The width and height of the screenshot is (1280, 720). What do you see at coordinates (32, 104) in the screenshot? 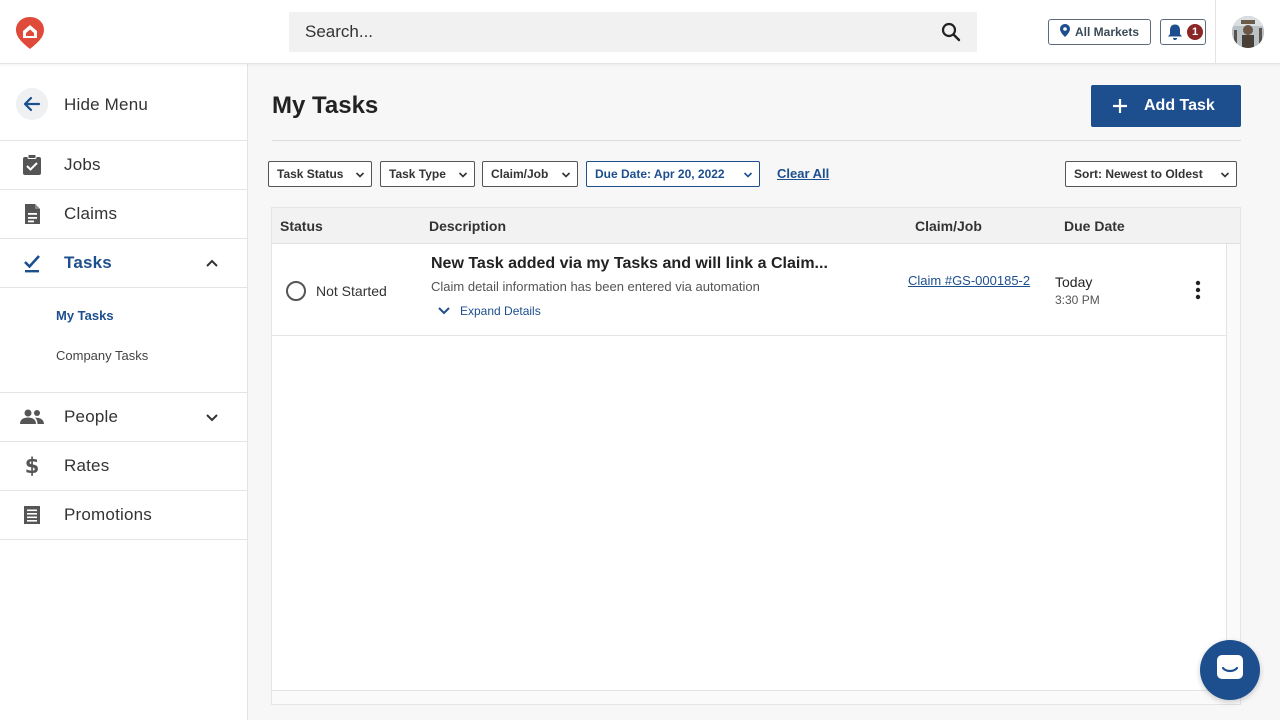
I see `arrow-left-icon` at bounding box center [32, 104].